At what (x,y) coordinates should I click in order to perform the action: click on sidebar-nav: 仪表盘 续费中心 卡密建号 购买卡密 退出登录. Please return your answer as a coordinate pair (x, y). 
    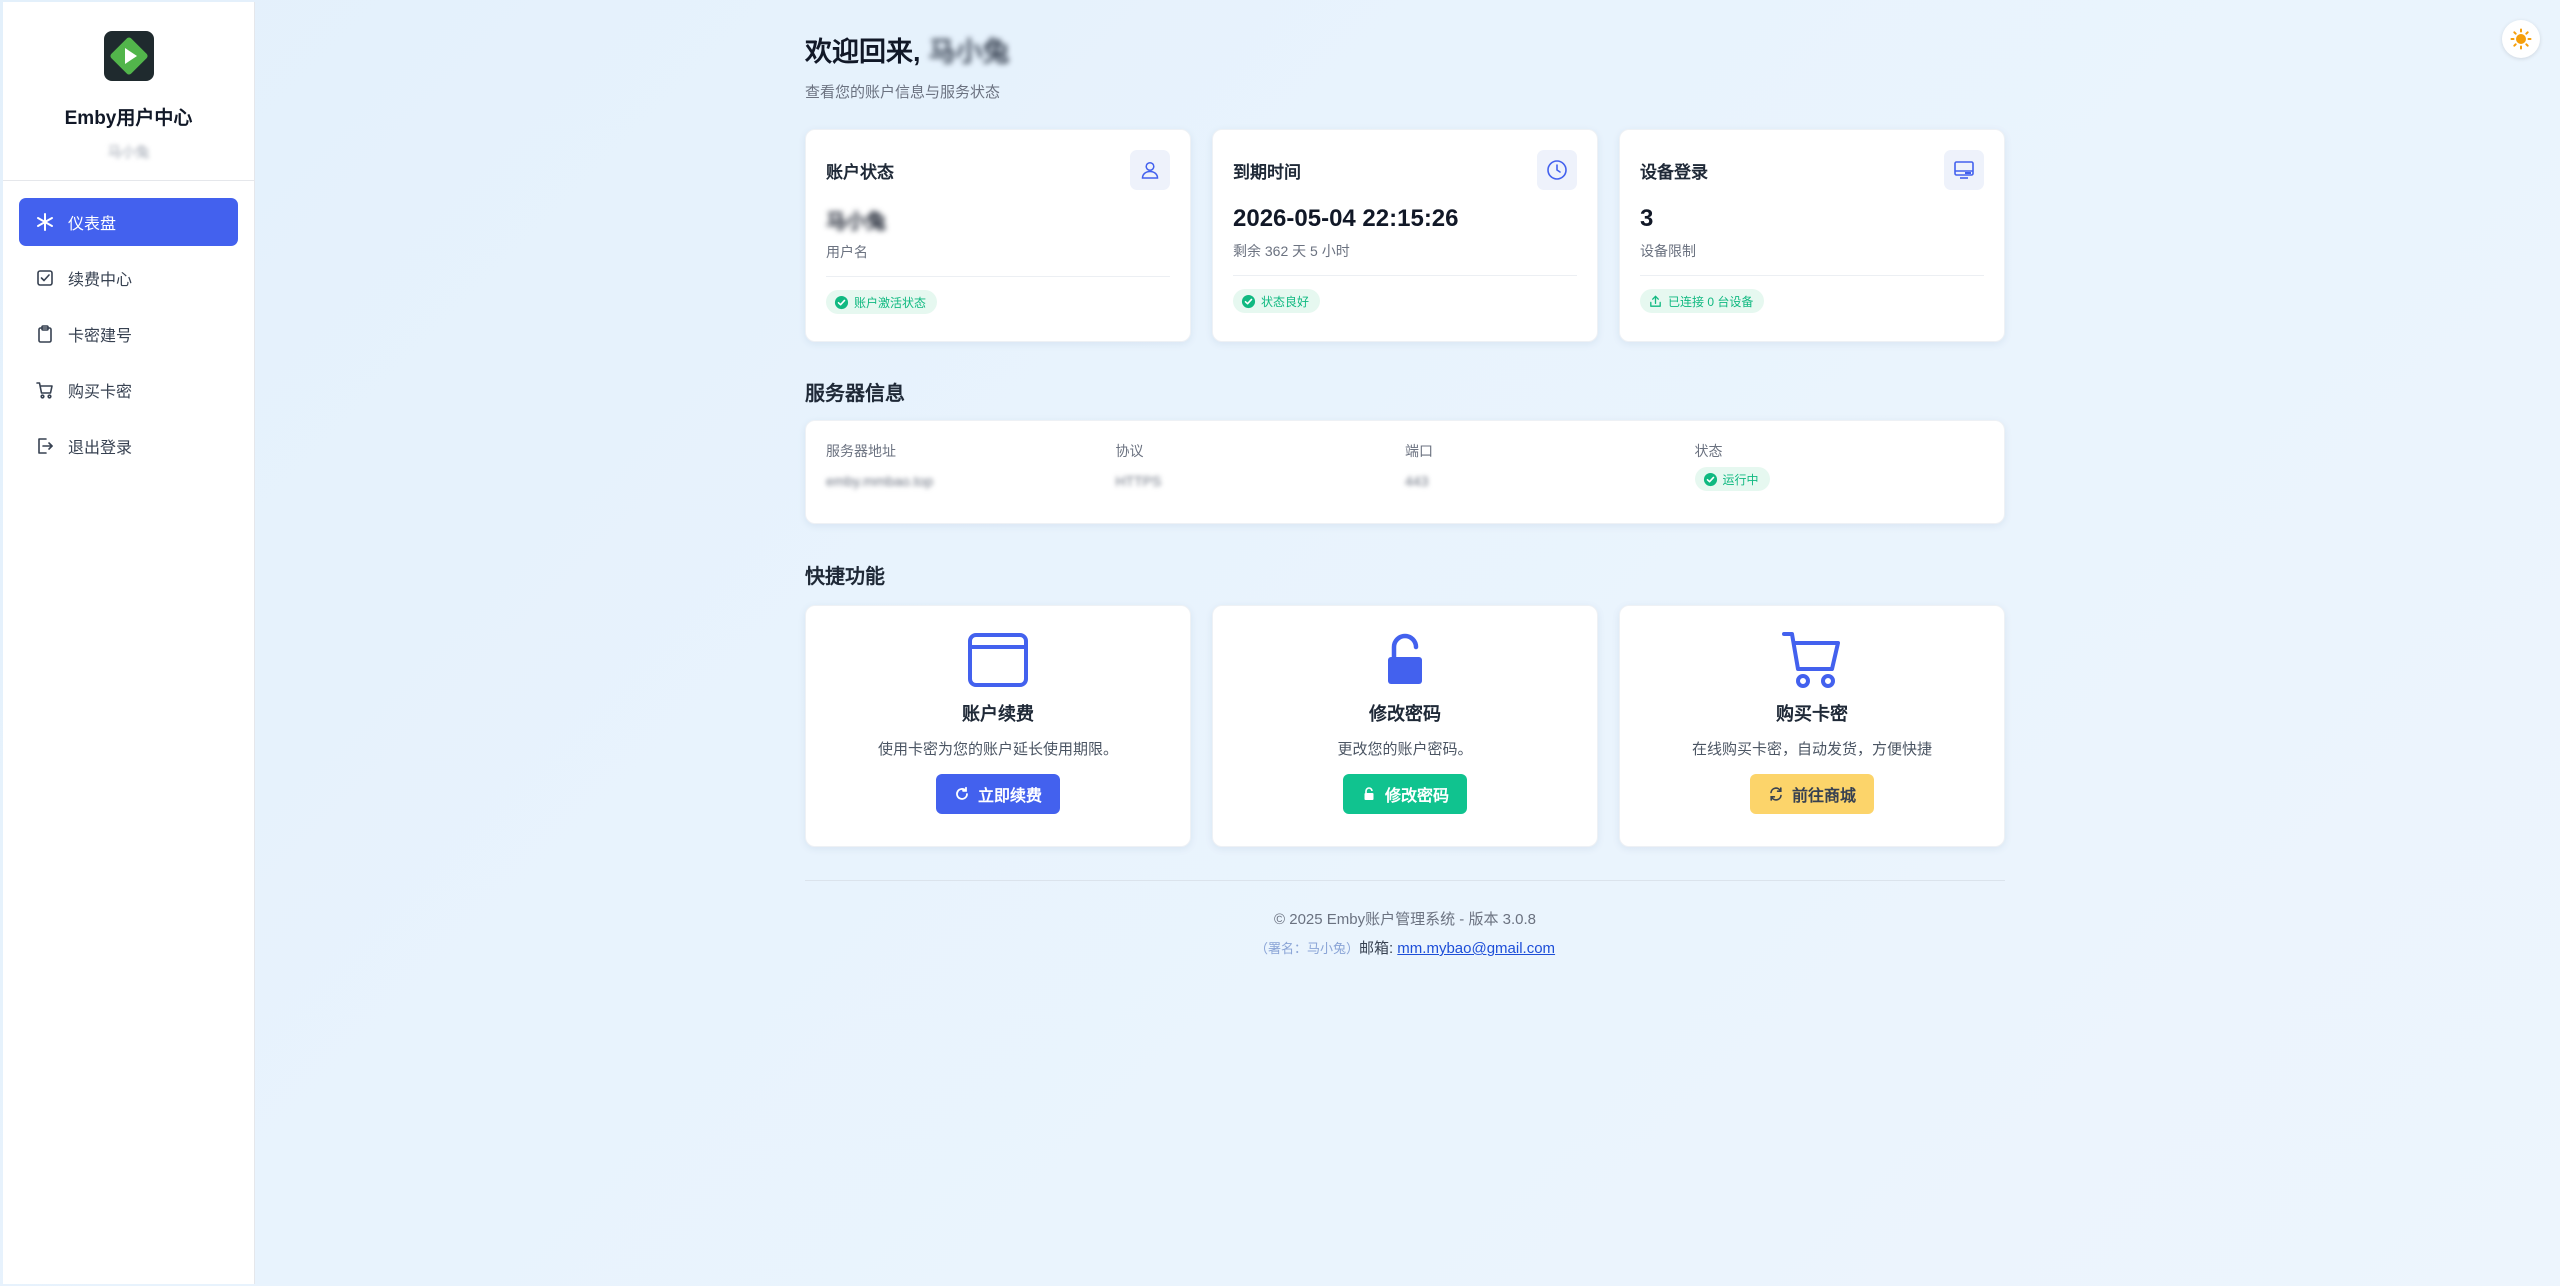
    Looking at the image, I should click on (128, 325).